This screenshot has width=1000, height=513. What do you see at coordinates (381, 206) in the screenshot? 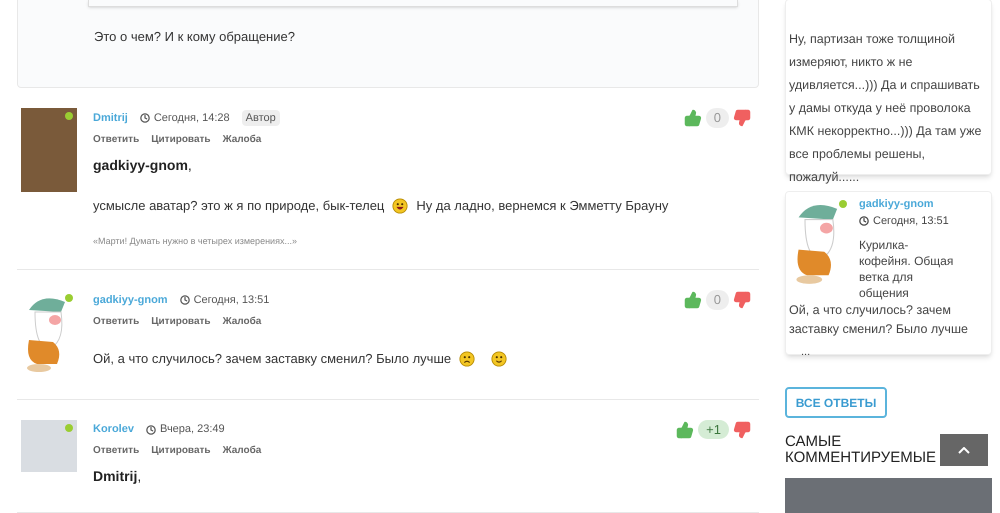
I see `comment-text: усмысле аватар? это ж я по природе, бык-телец Ну да ладно, вернемся к Эмметту Брауну` at bounding box center [381, 206].